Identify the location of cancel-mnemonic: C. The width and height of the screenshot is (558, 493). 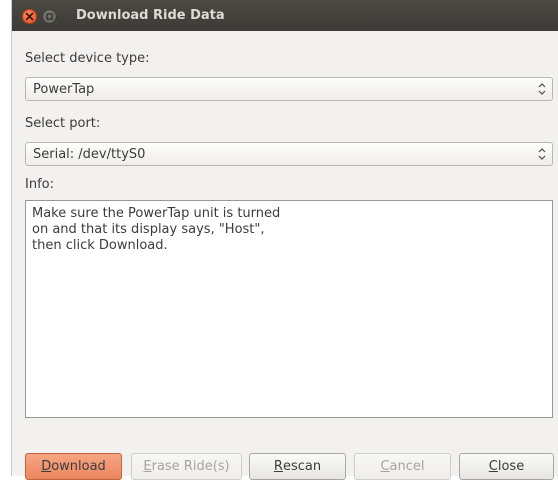
(385, 466).